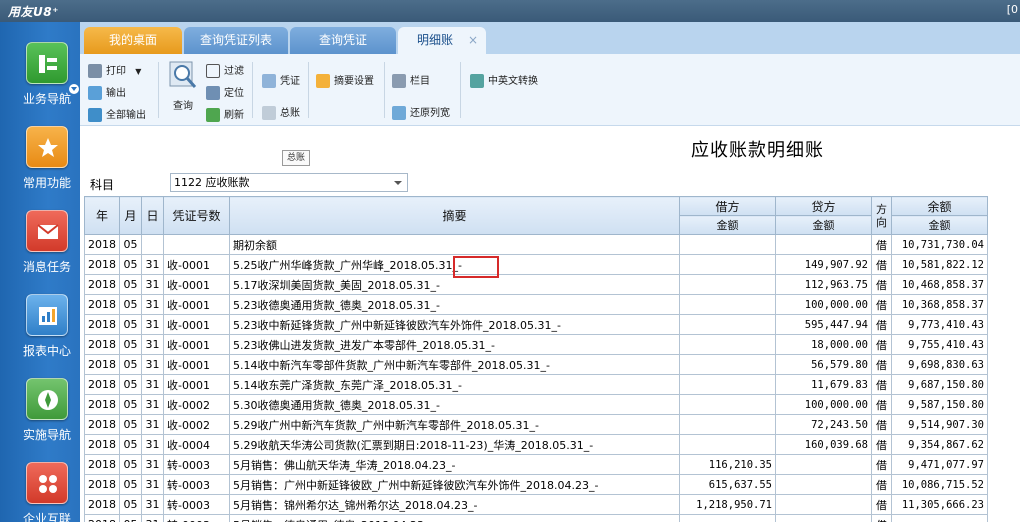 The width and height of the screenshot is (1020, 522). What do you see at coordinates (398, 183) in the screenshot?
I see `chevron-down-icon` at bounding box center [398, 183].